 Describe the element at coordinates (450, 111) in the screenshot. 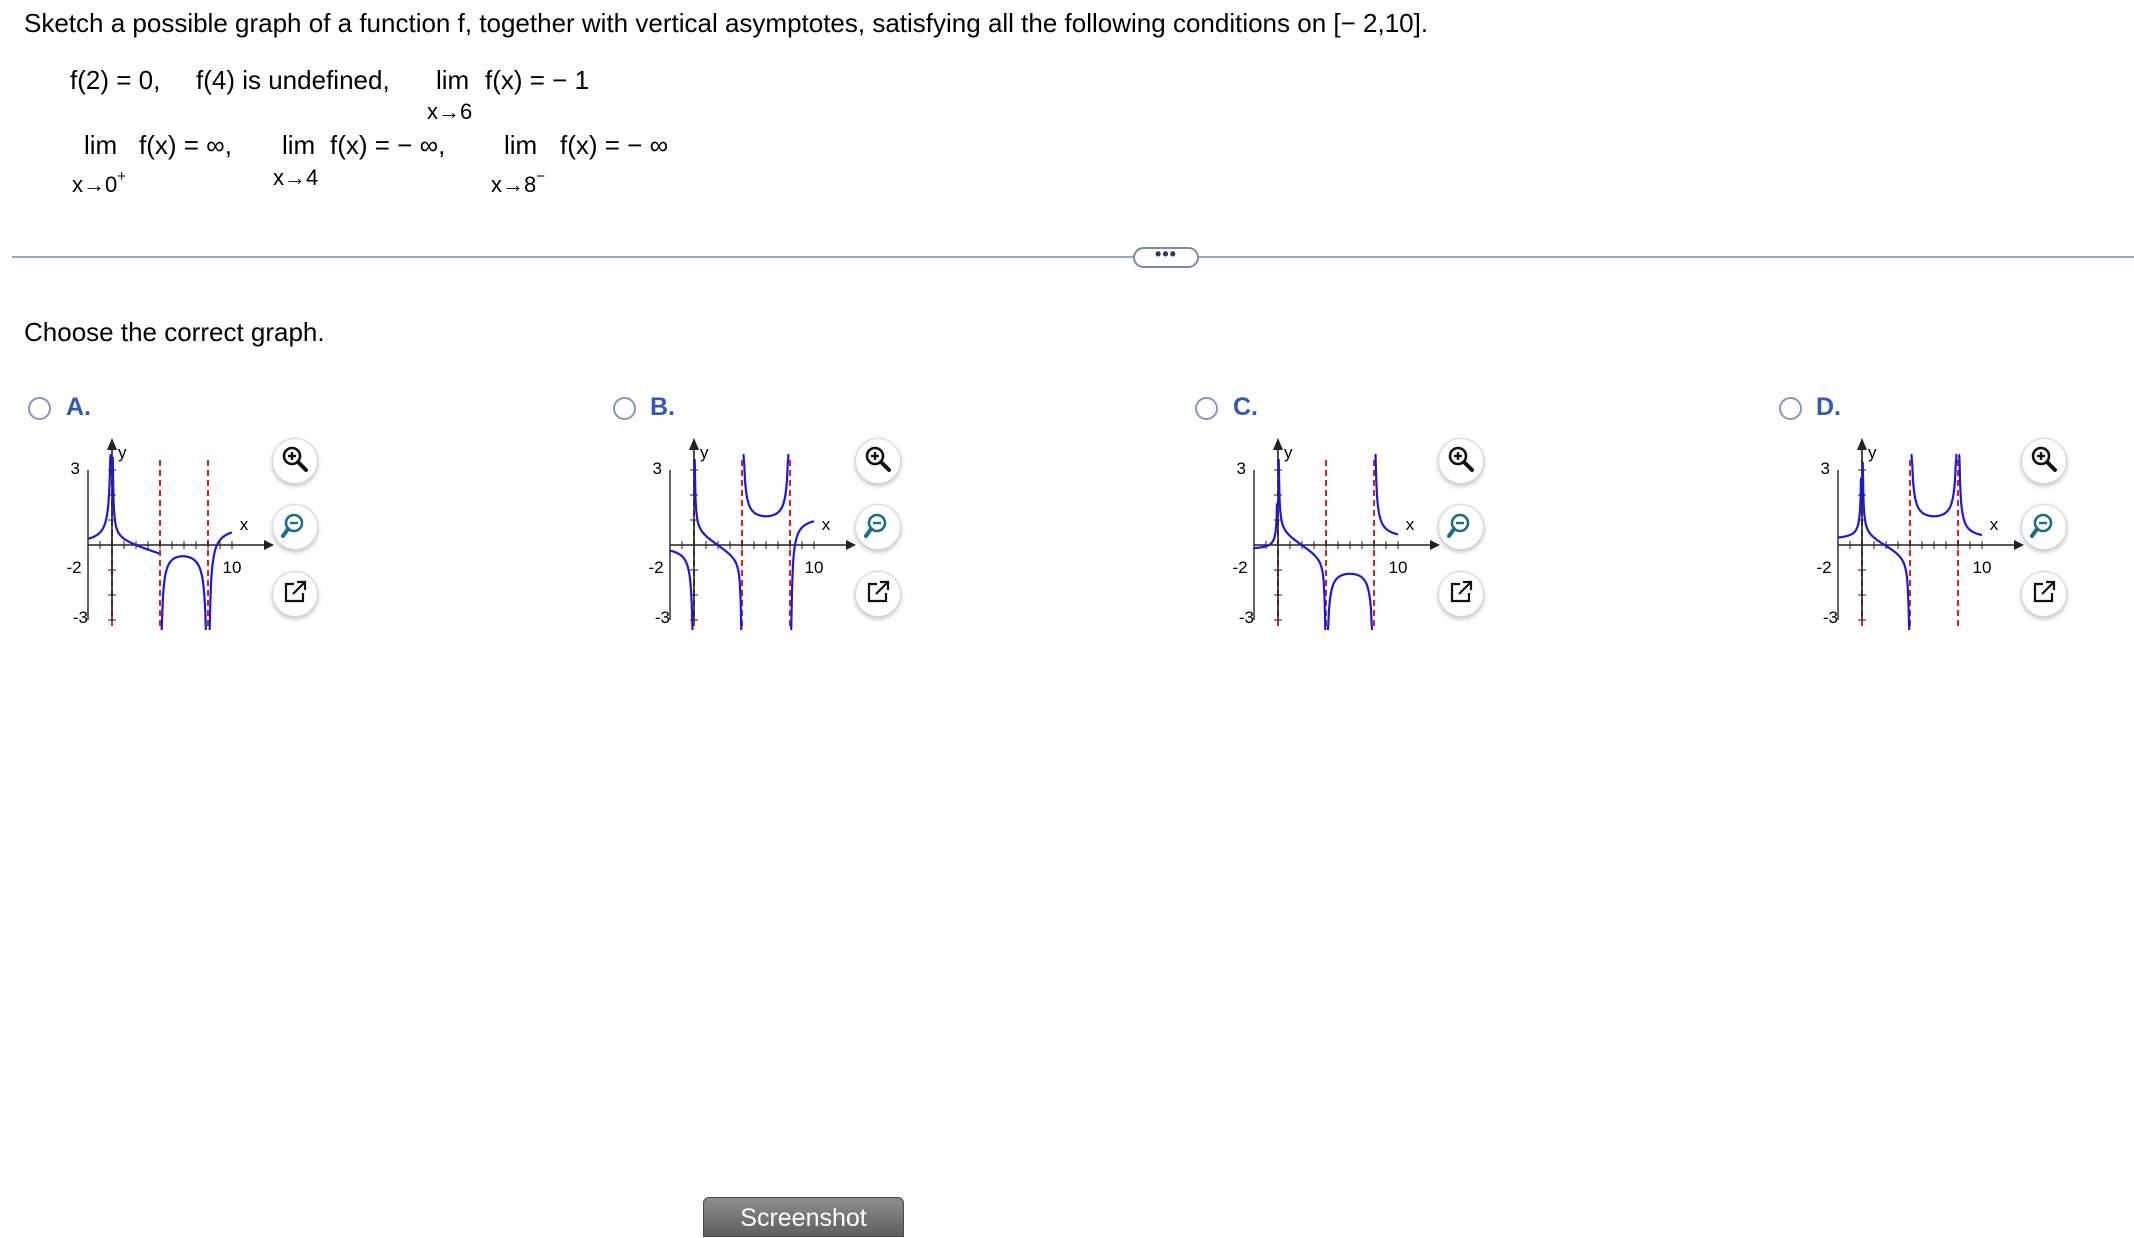

I see `condition-lim6-sub: x→6` at that location.